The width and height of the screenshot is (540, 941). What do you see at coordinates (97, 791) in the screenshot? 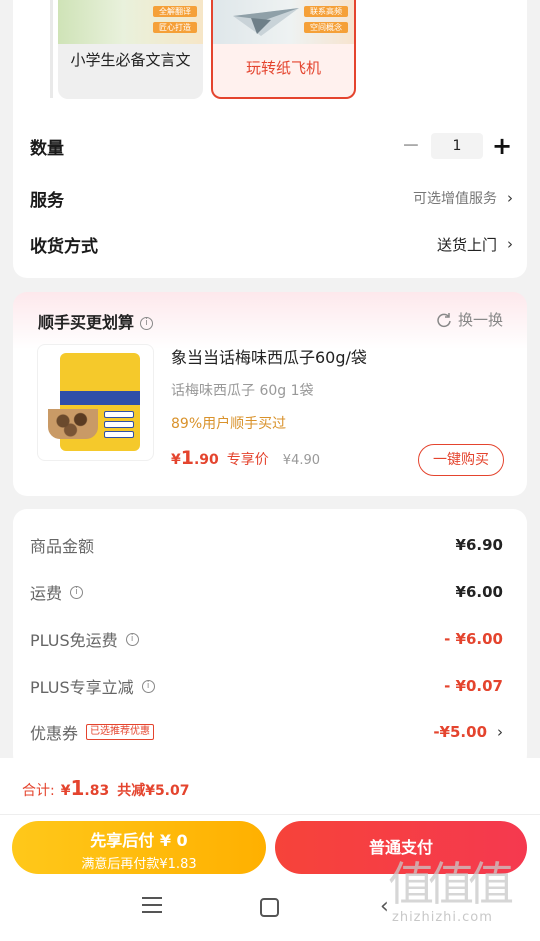
I see `total-decimal: .83` at bounding box center [97, 791].